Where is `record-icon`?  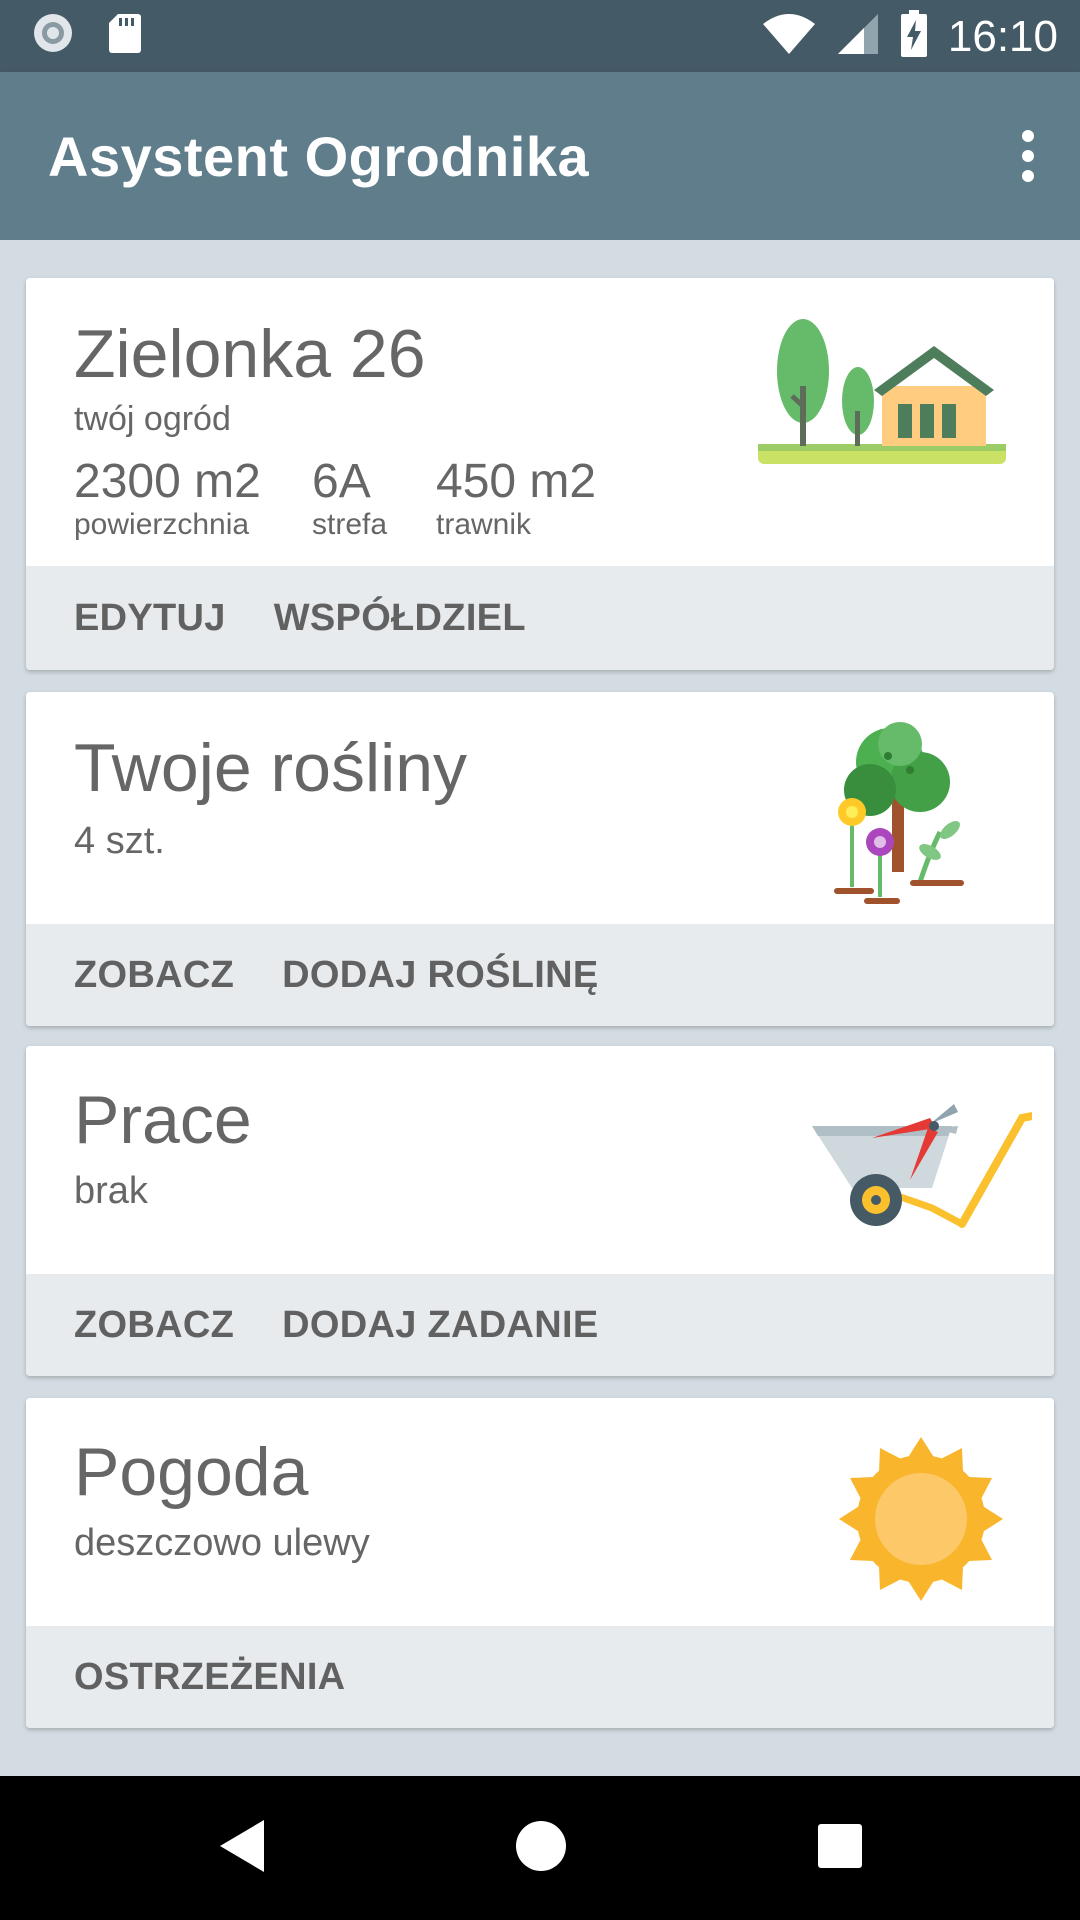
record-icon is located at coordinates (53, 35).